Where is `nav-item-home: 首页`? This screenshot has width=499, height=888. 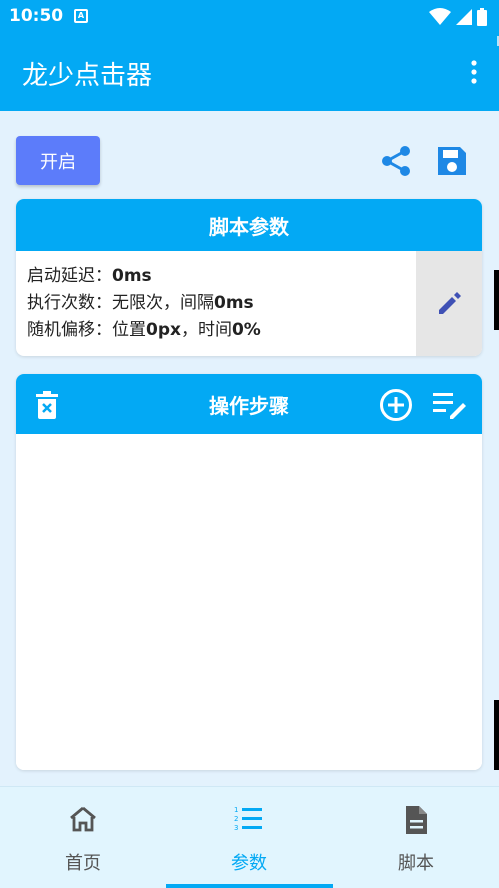
nav-item-home: 首页 is located at coordinates (83, 837).